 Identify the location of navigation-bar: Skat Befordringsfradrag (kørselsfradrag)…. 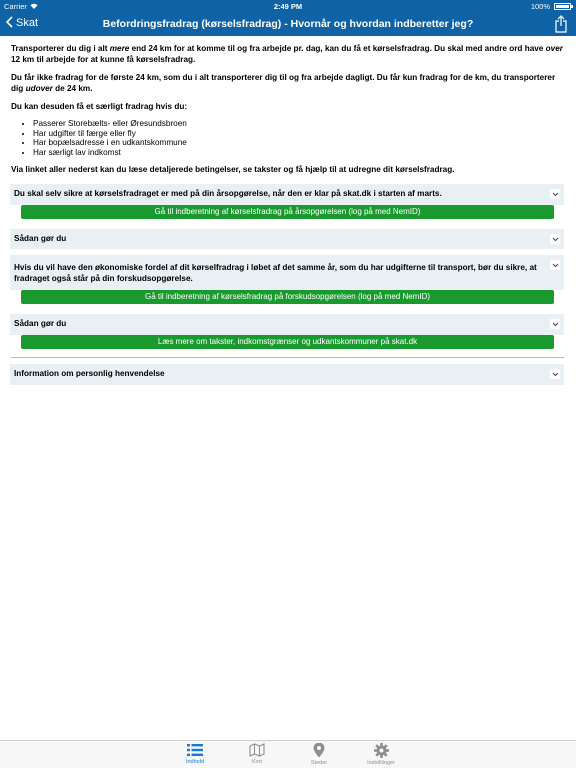
(288, 24).